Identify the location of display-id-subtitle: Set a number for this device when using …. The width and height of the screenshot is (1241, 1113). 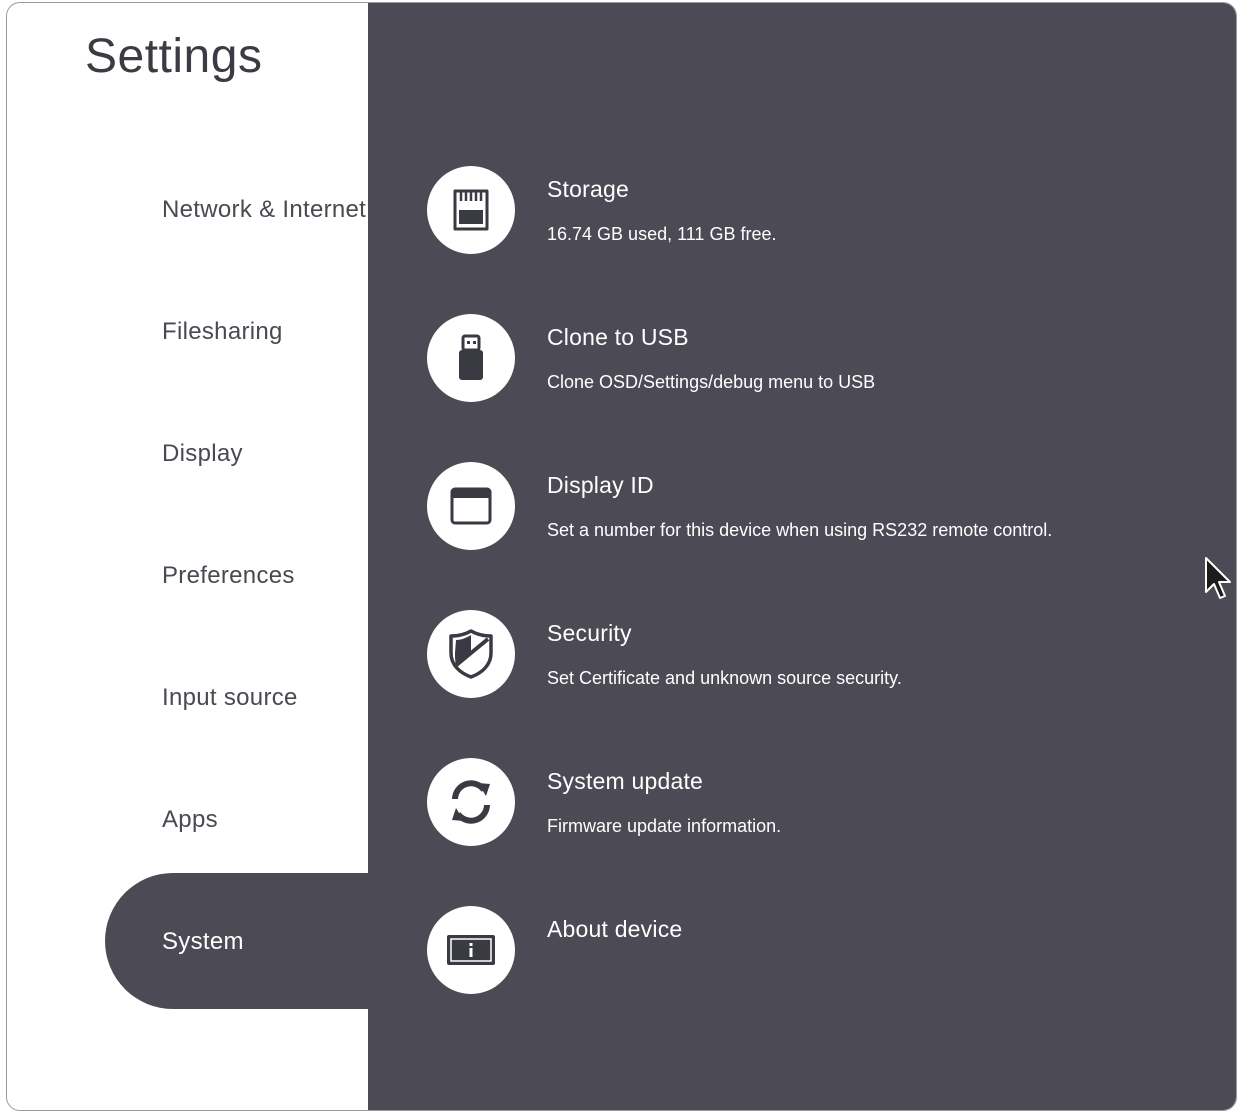
(800, 530).